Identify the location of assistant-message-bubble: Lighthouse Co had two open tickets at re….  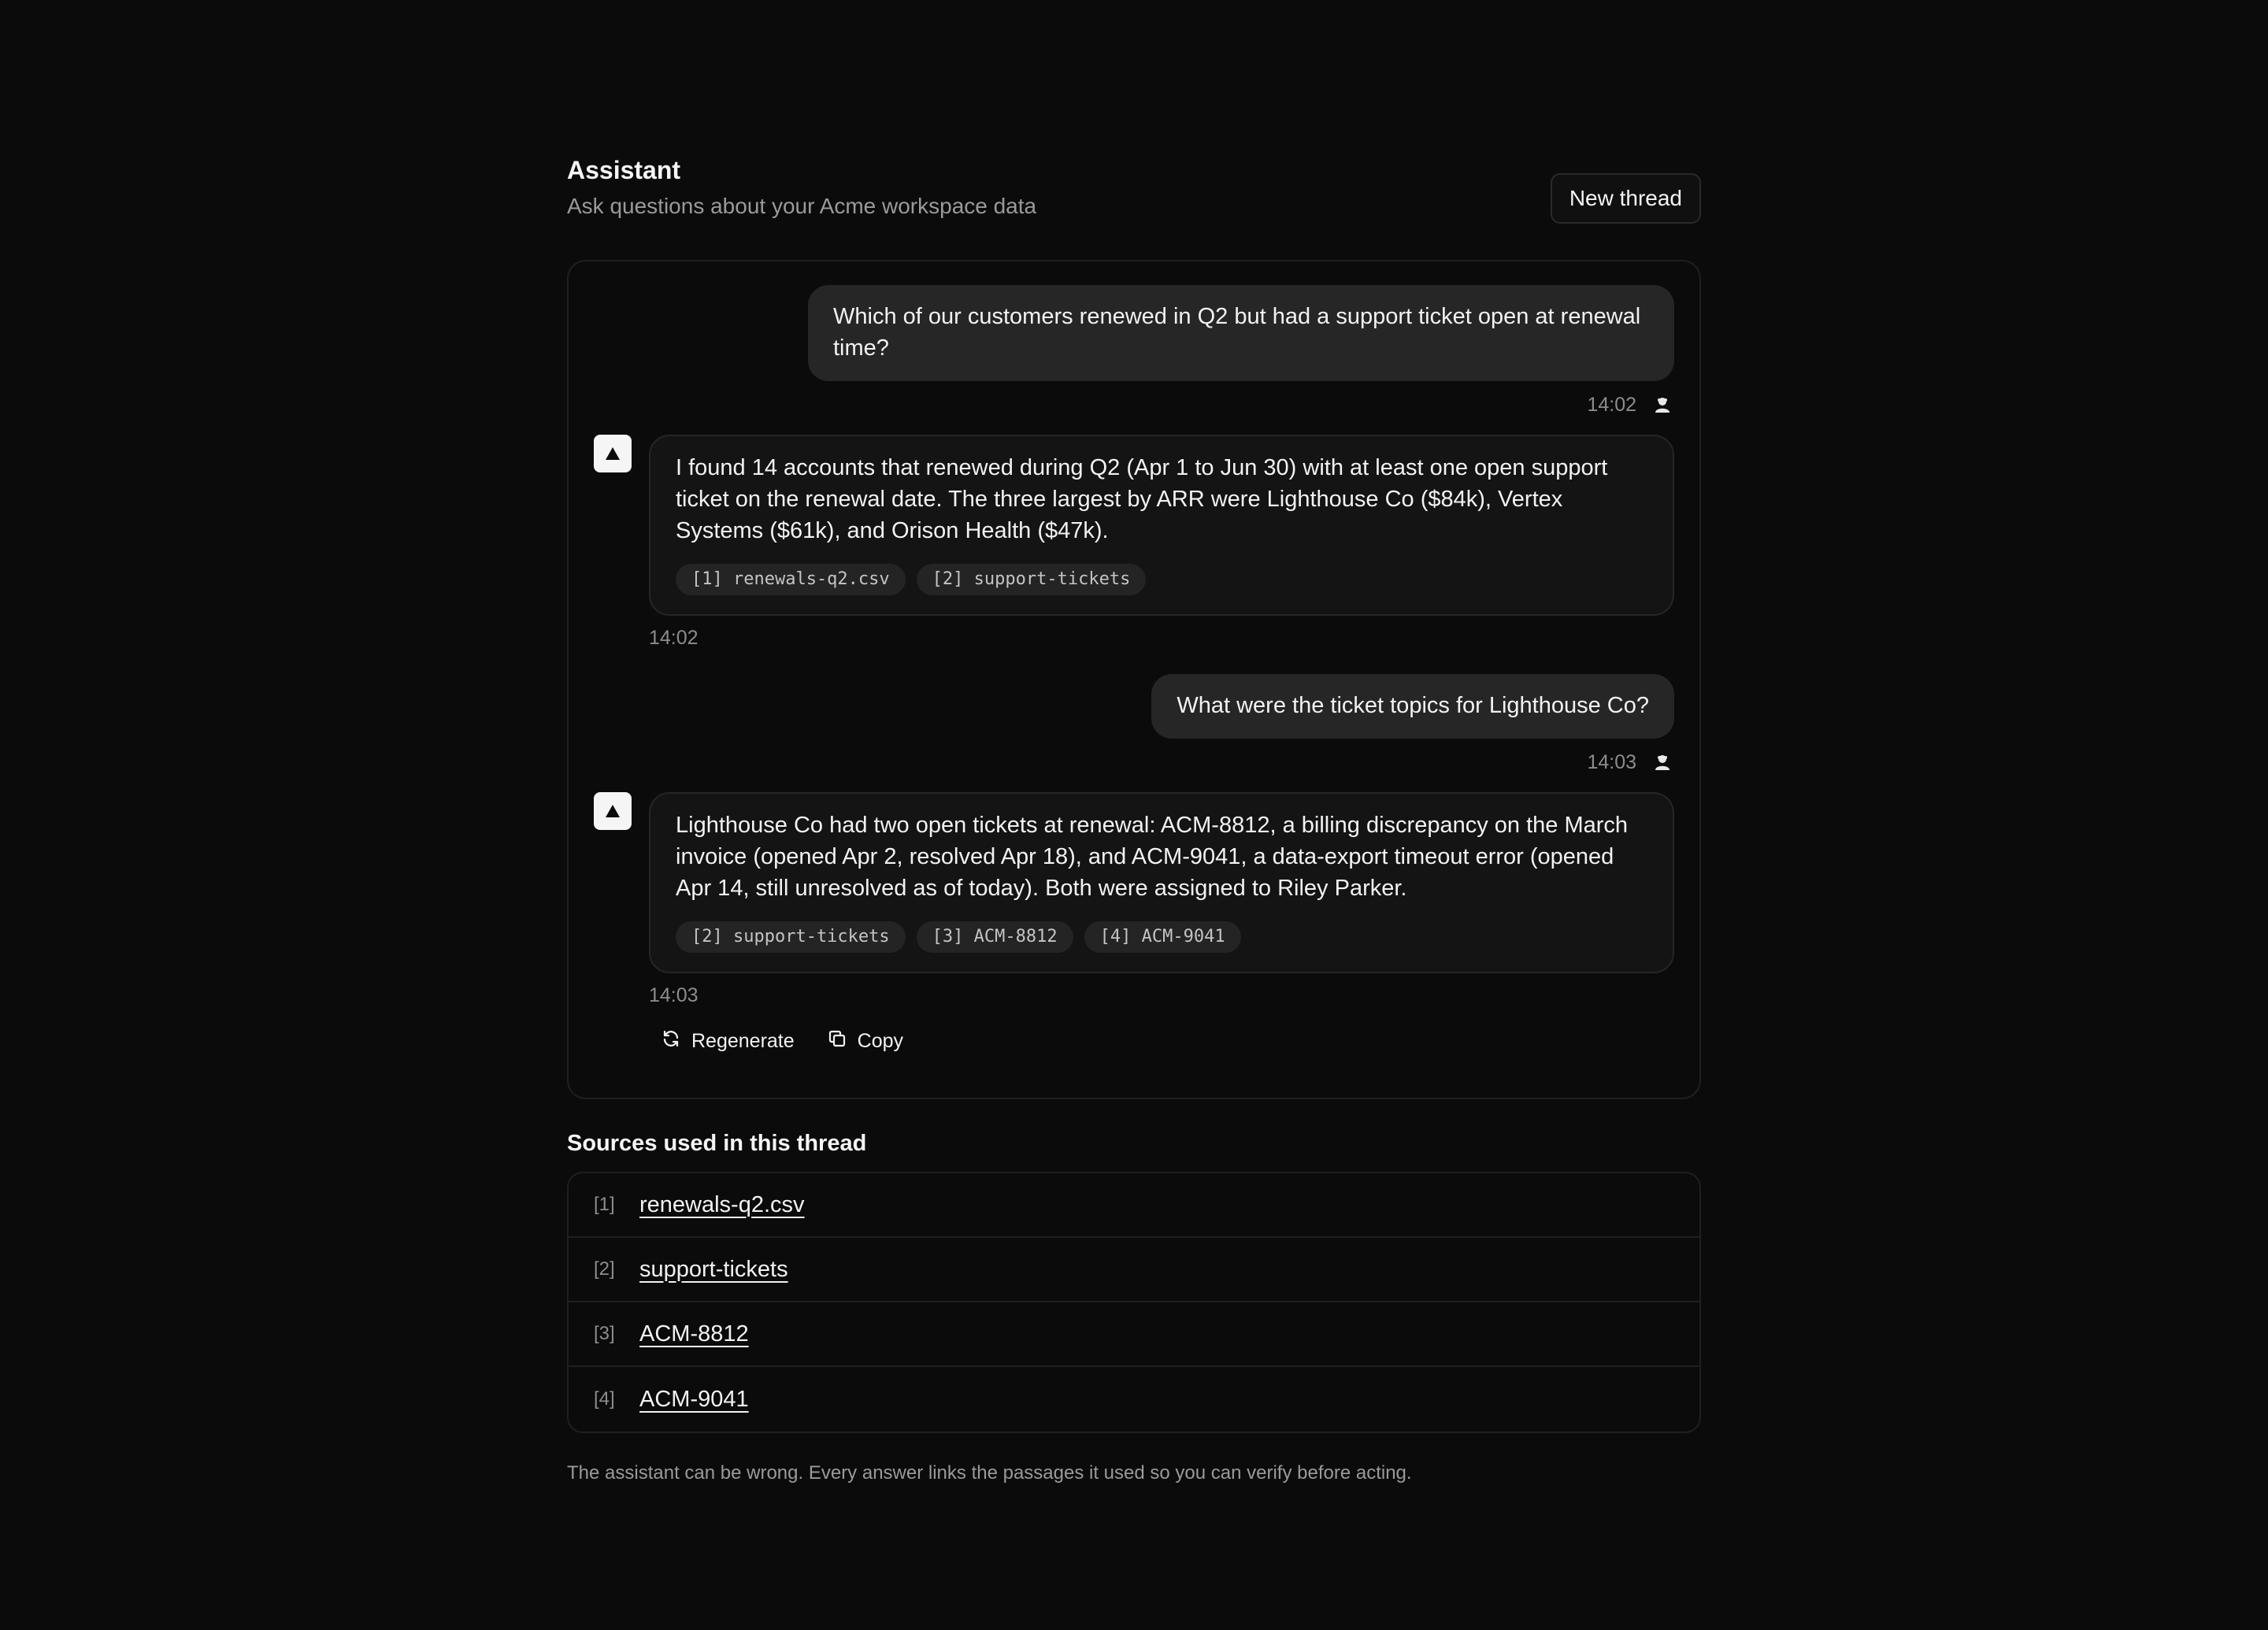
(1161, 883).